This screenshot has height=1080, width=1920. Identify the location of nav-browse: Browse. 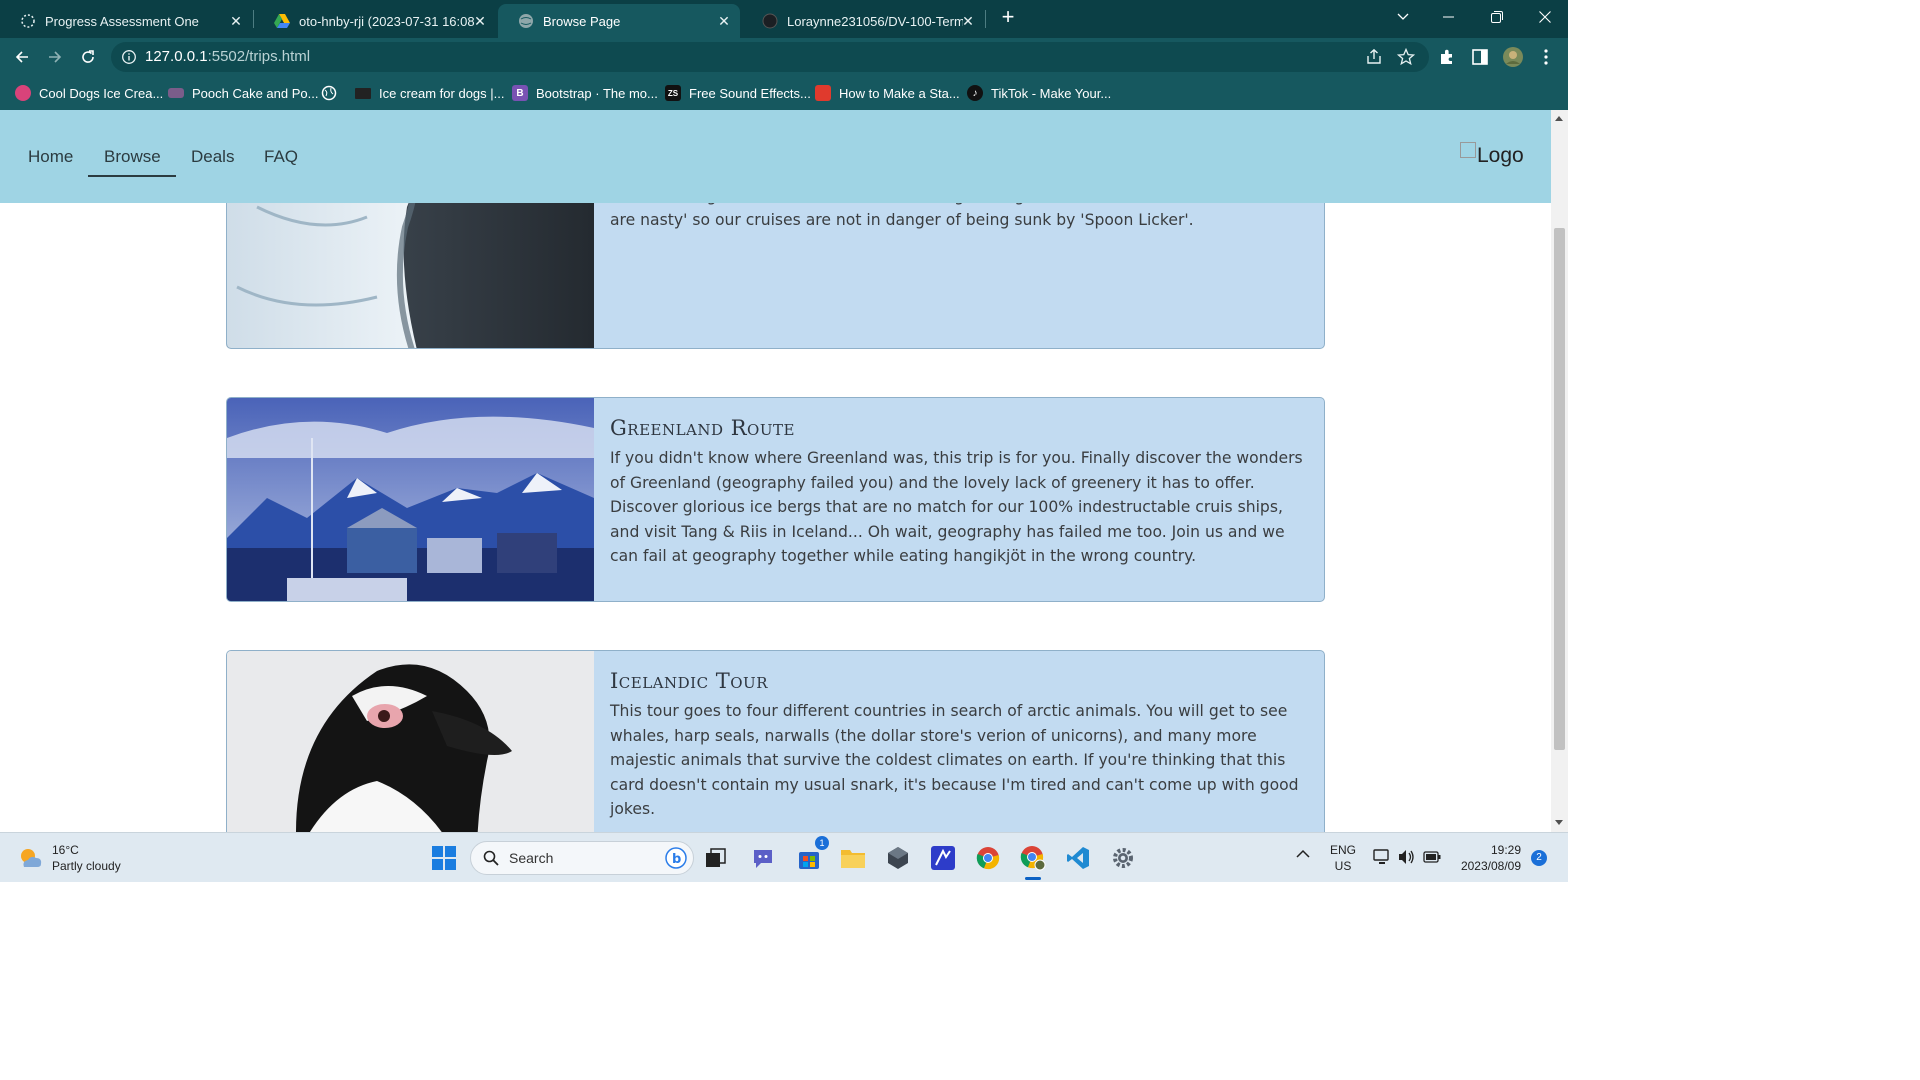
(132, 157).